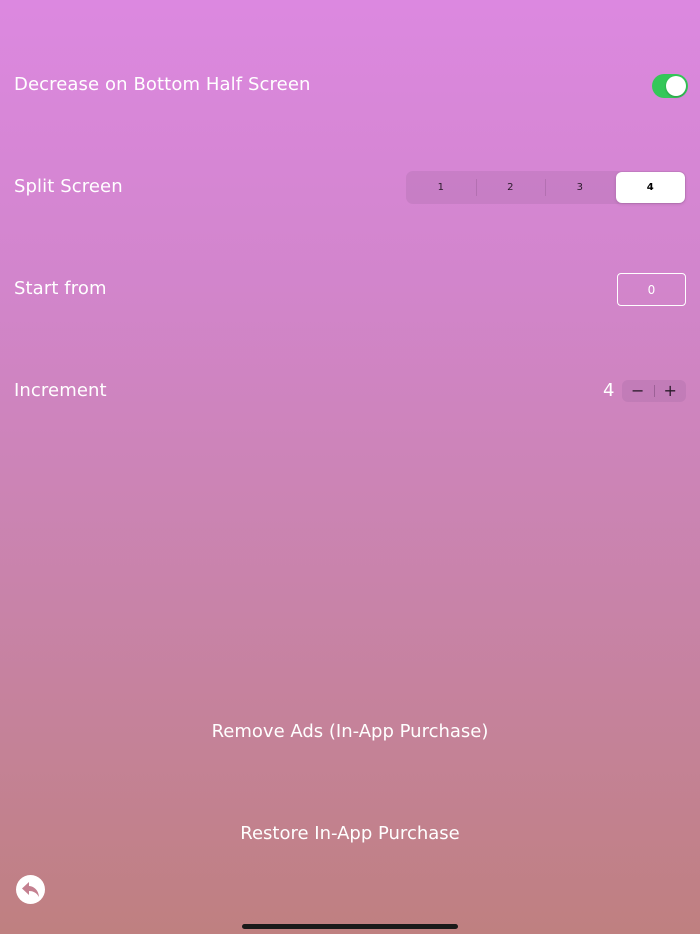 Image resolution: width=700 pixels, height=934 pixels. Describe the element at coordinates (609, 390) in the screenshot. I see `increment-value: 4` at that location.